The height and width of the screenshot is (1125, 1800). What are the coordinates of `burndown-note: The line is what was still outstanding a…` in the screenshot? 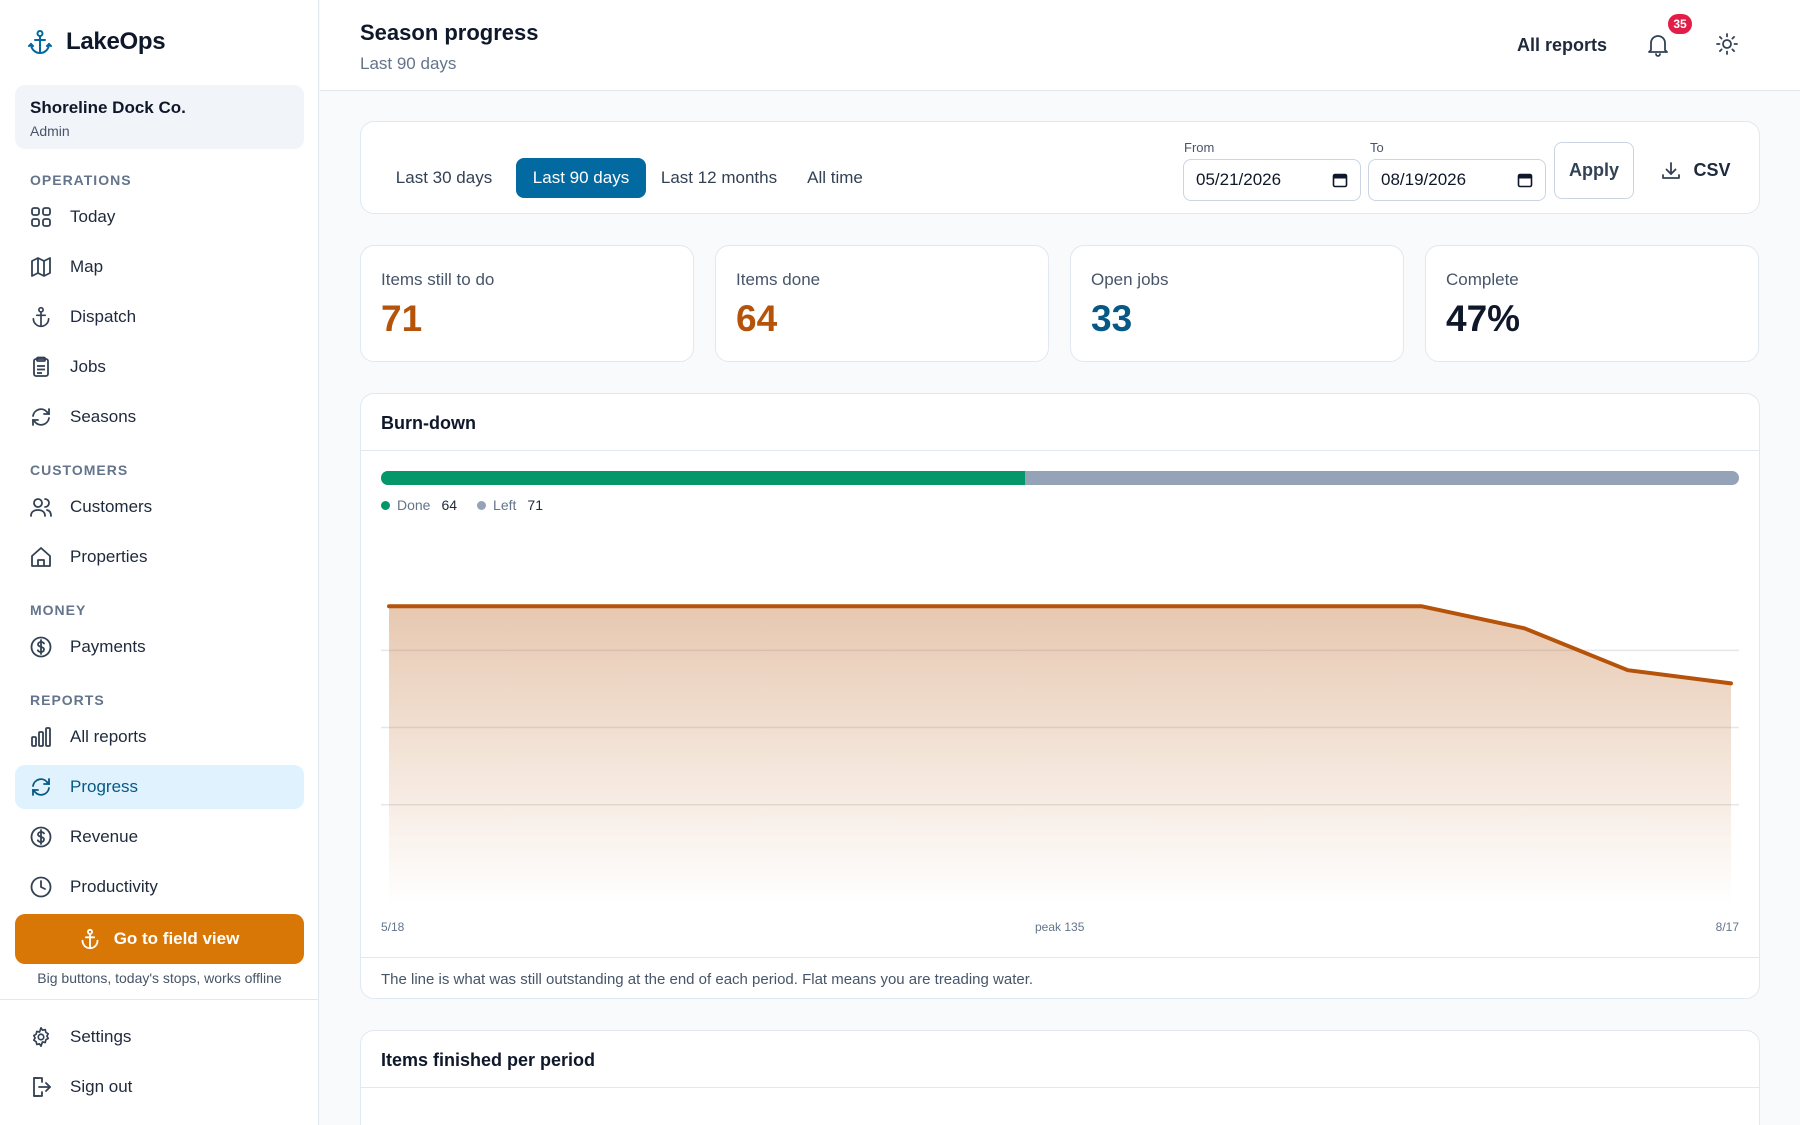 It's located at (707, 979).